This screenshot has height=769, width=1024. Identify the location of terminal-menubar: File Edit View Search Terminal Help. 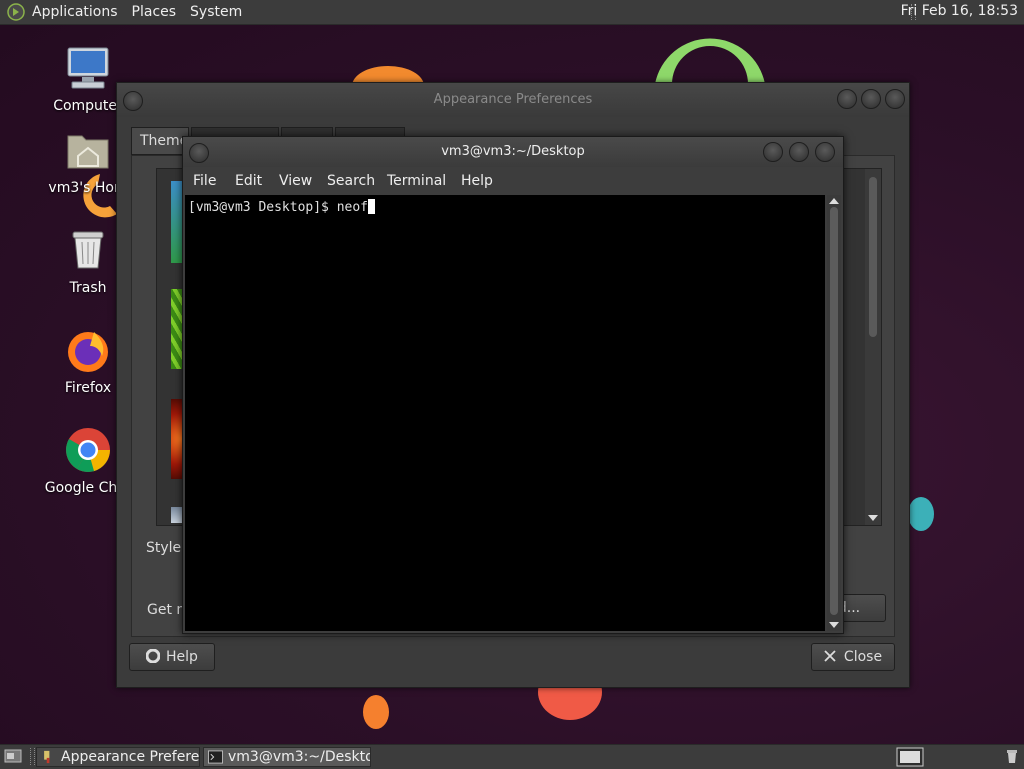
(513, 181).